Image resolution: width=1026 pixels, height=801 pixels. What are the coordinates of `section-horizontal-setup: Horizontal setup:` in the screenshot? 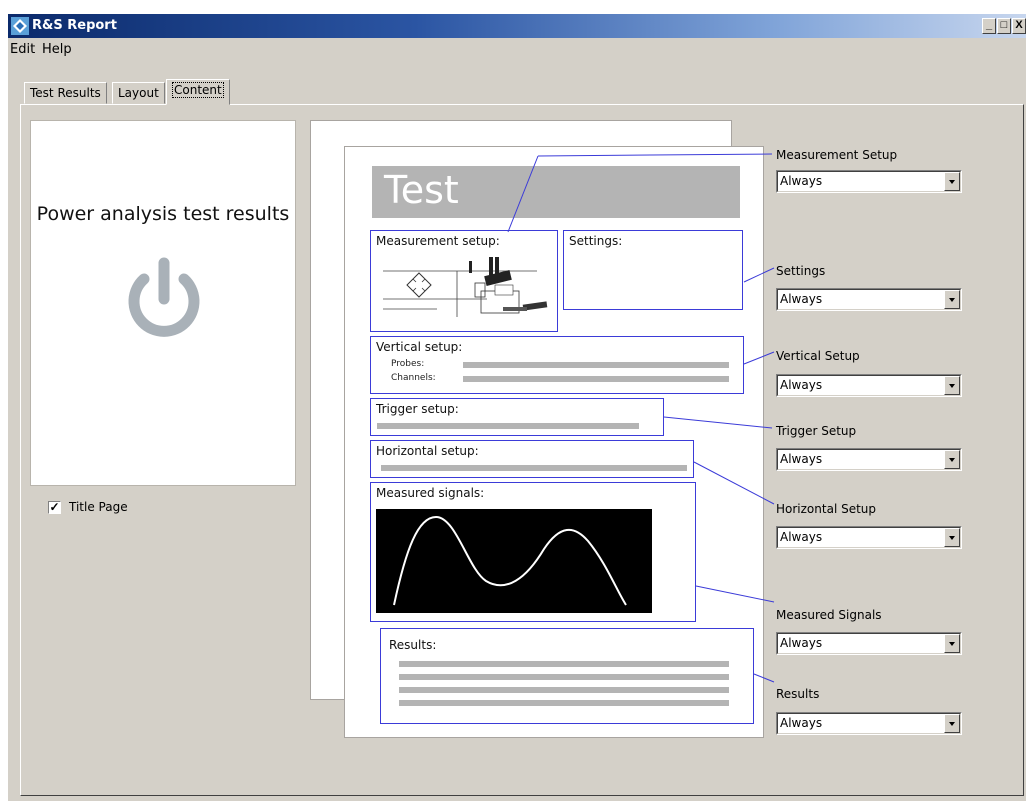 It's located at (532, 459).